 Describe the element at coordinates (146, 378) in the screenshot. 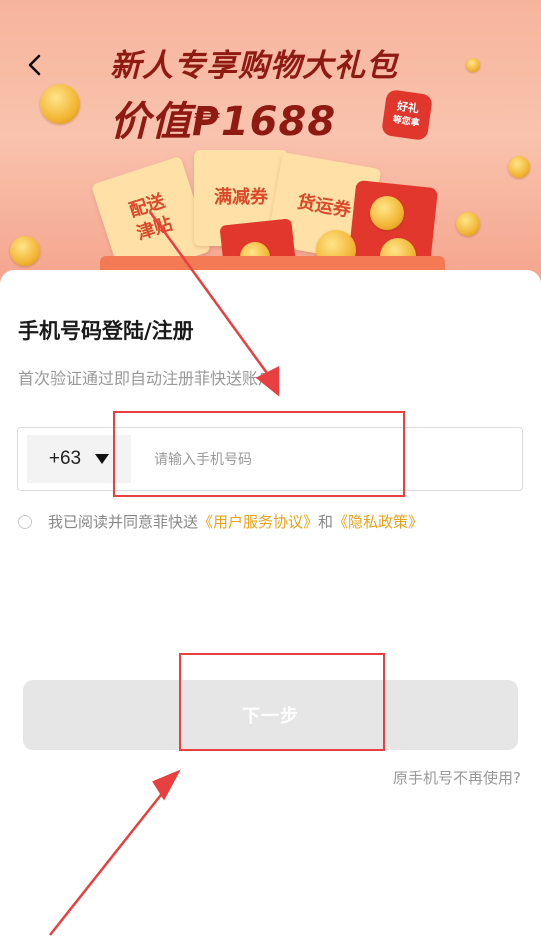

I see `page-subtitle: 首次验证通过即自动注册菲快送账户` at that location.